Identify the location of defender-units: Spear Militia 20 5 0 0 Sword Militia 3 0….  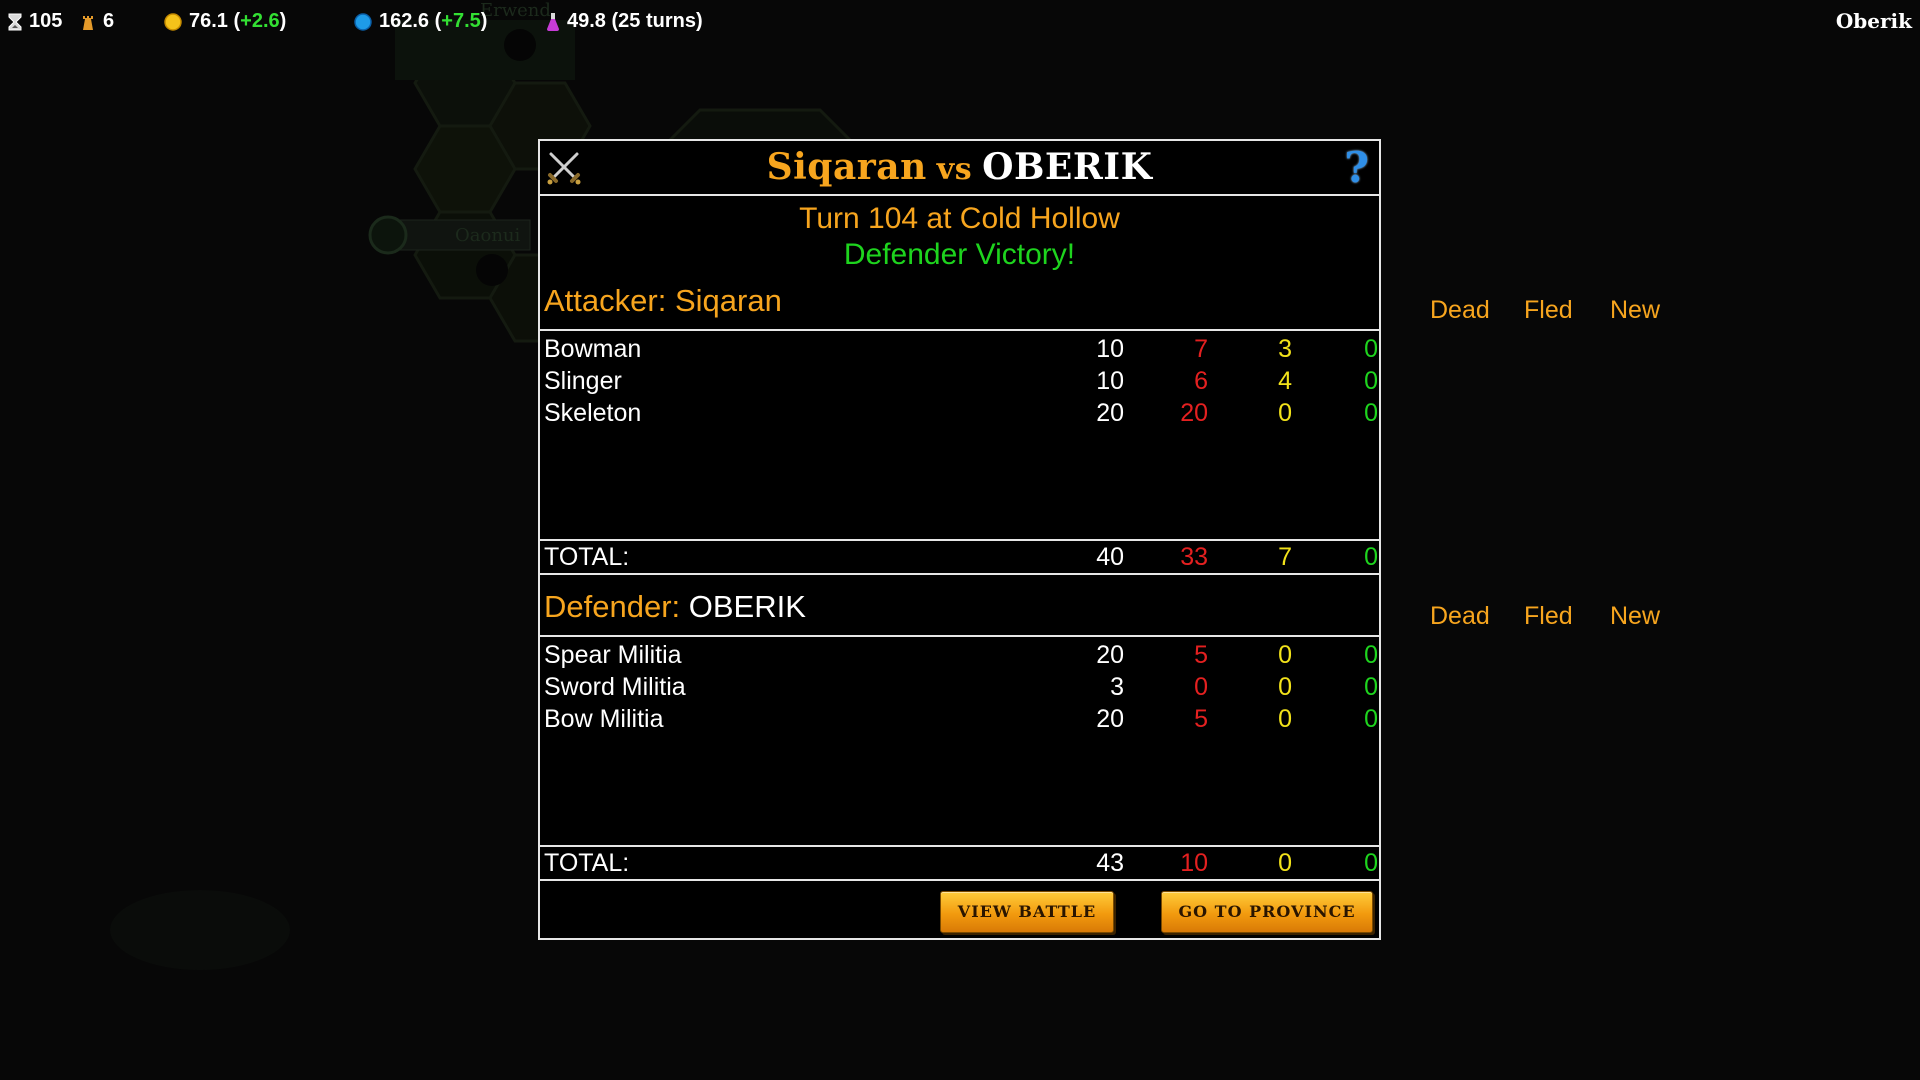
(959, 742).